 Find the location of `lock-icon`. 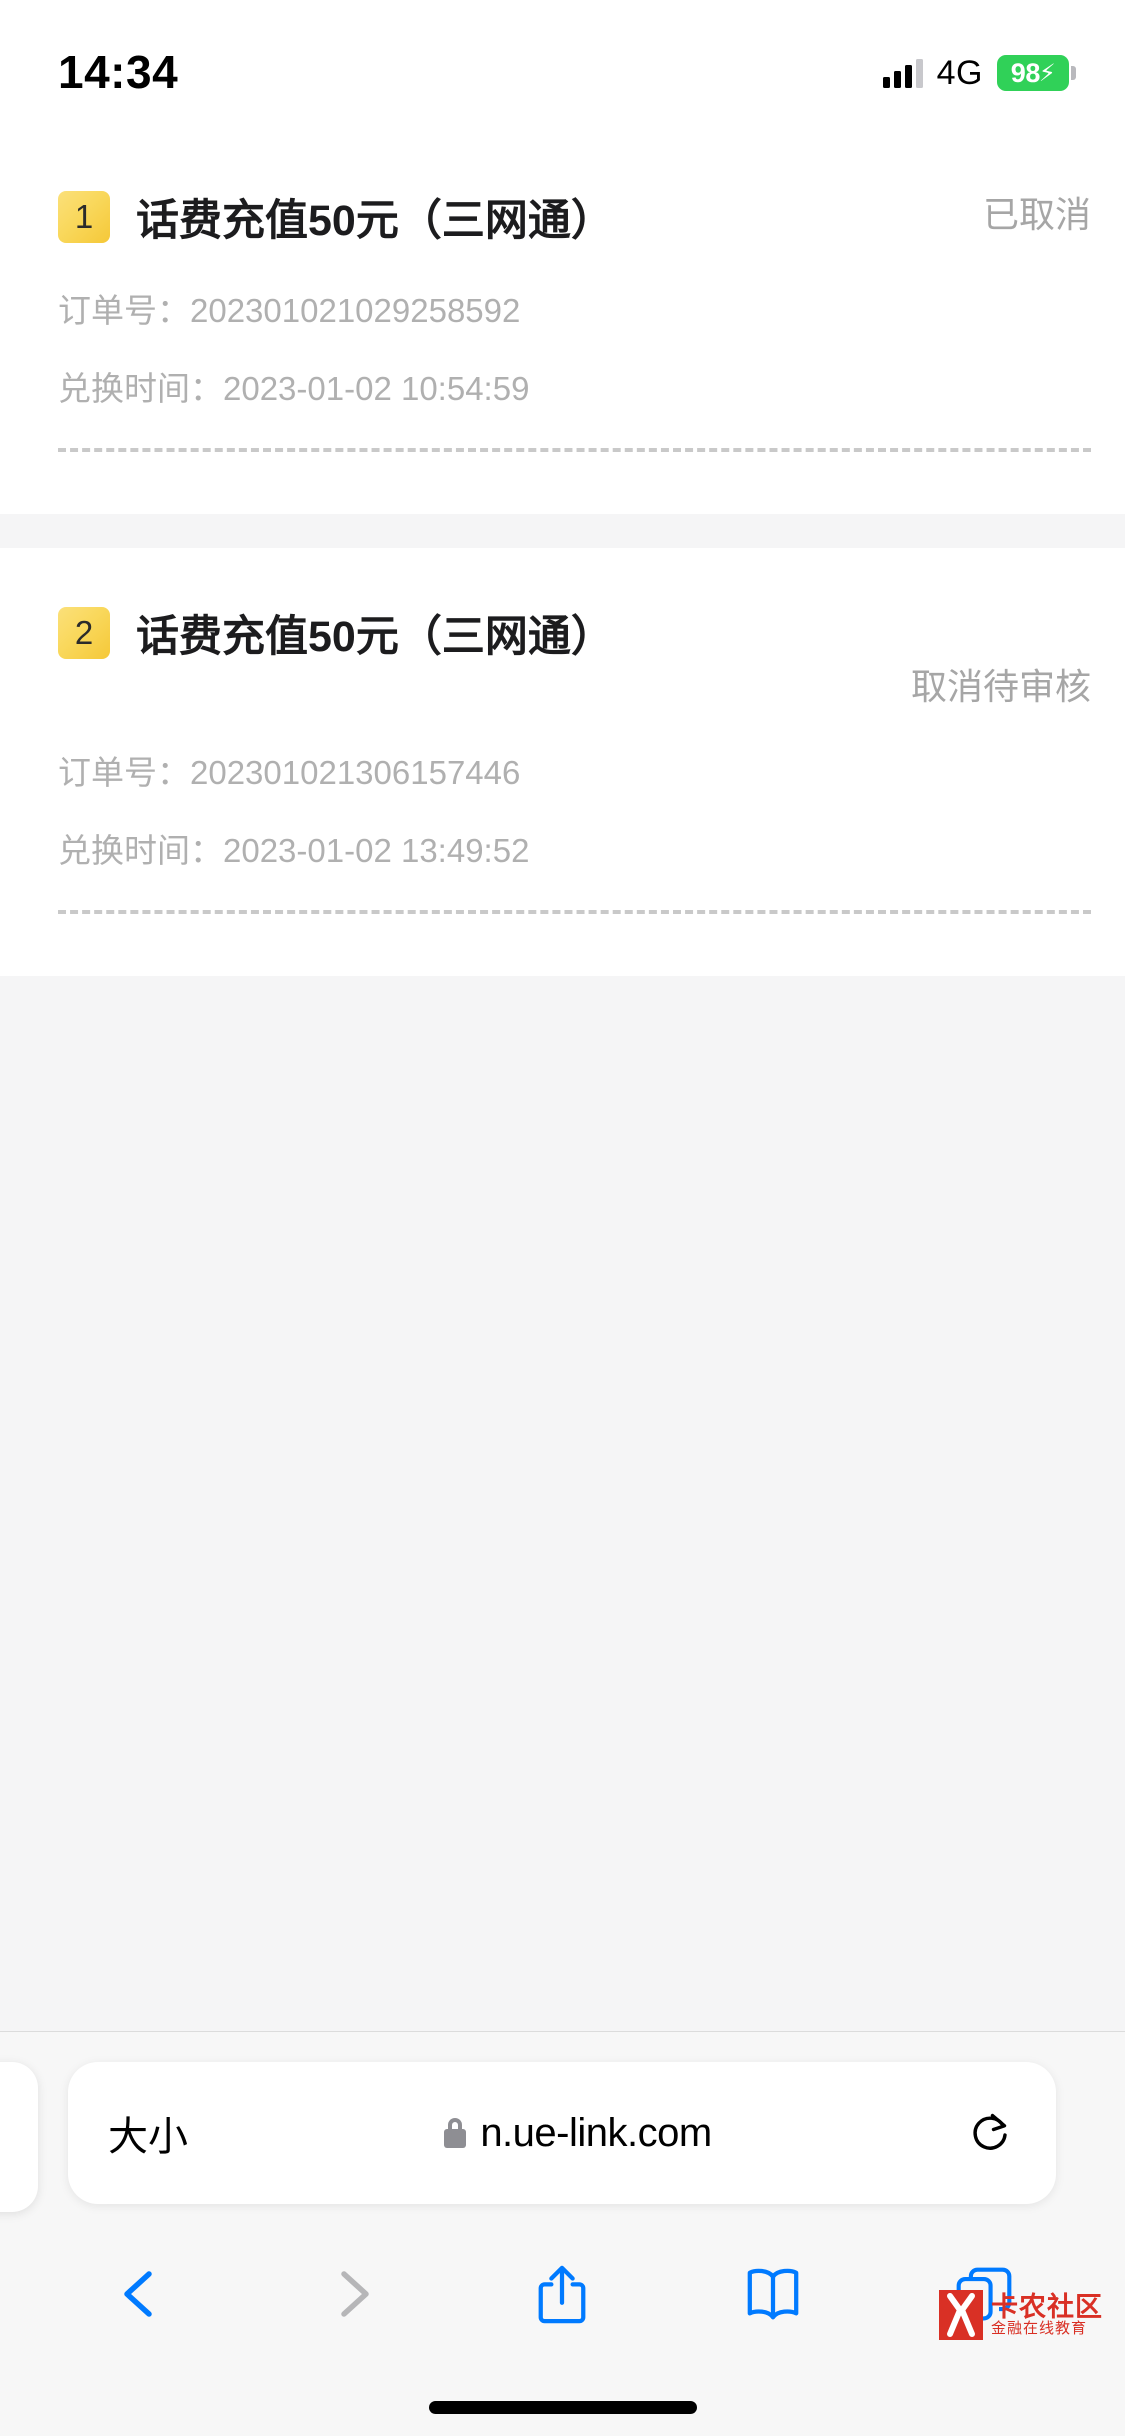

lock-icon is located at coordinates (455, 2133).